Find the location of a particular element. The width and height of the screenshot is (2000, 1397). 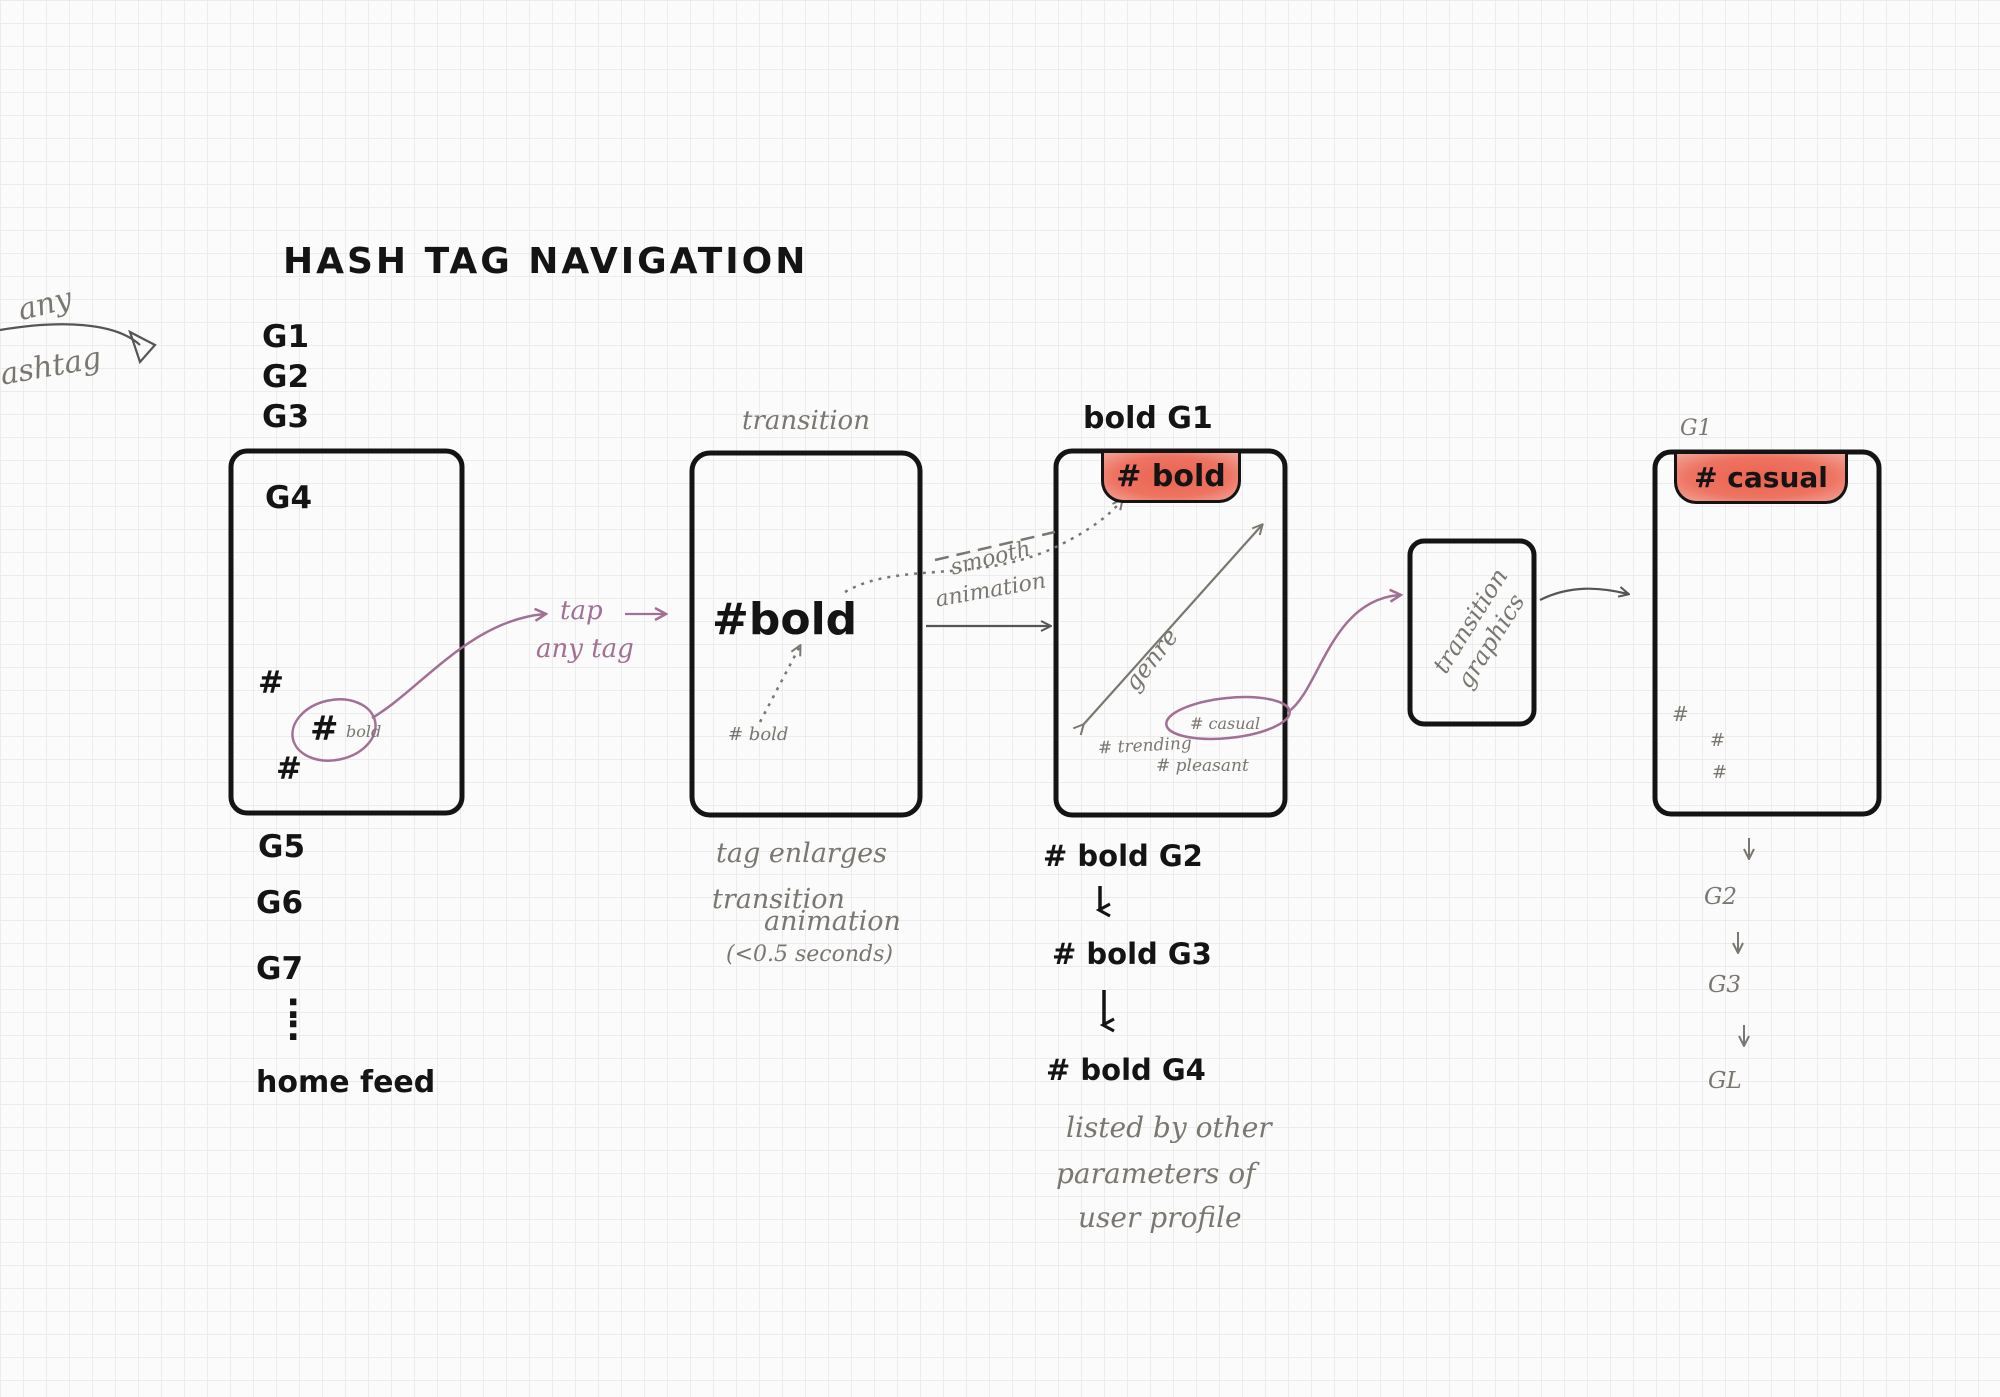

screen5-hash-3: # is located at coordinates (1720, 772).